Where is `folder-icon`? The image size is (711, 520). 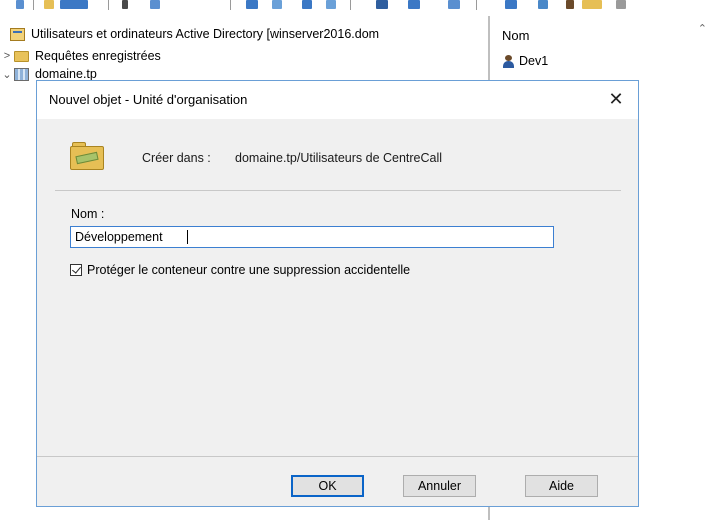
folder-icon is located at coordinates (21, 56).